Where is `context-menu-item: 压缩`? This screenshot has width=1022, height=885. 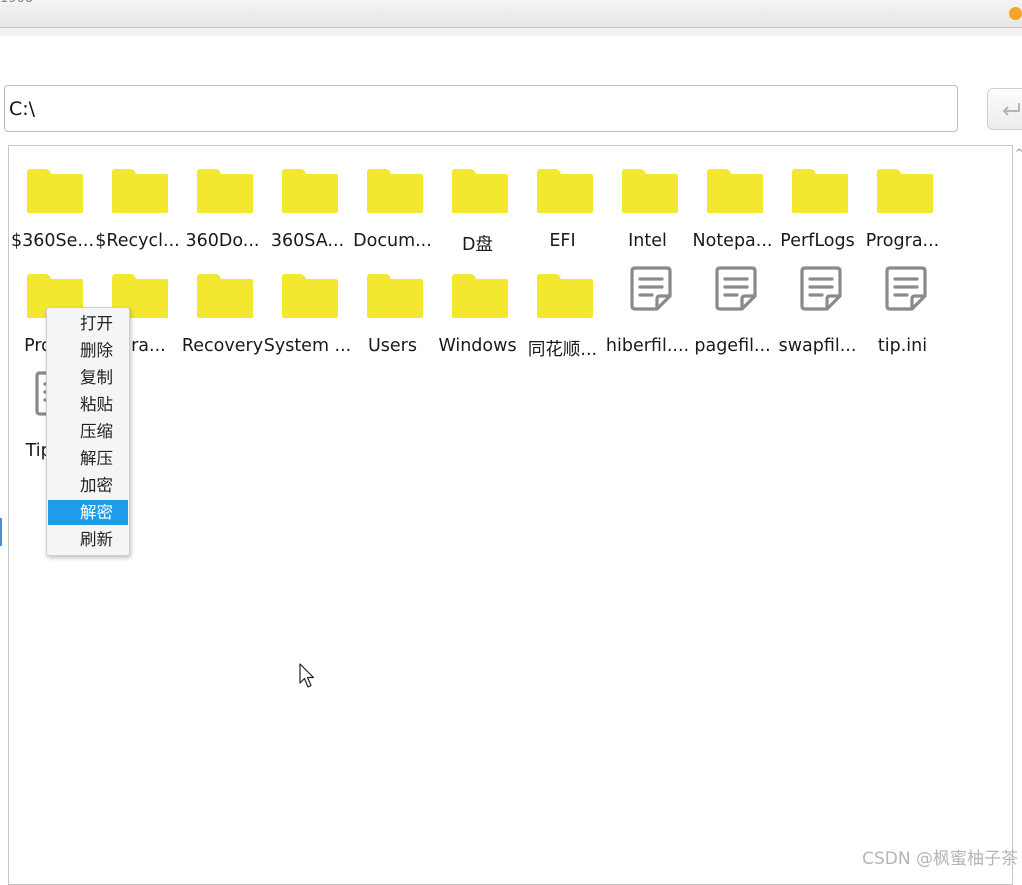 context-menu-item: 压缩 is located at coordinates (88, 431).